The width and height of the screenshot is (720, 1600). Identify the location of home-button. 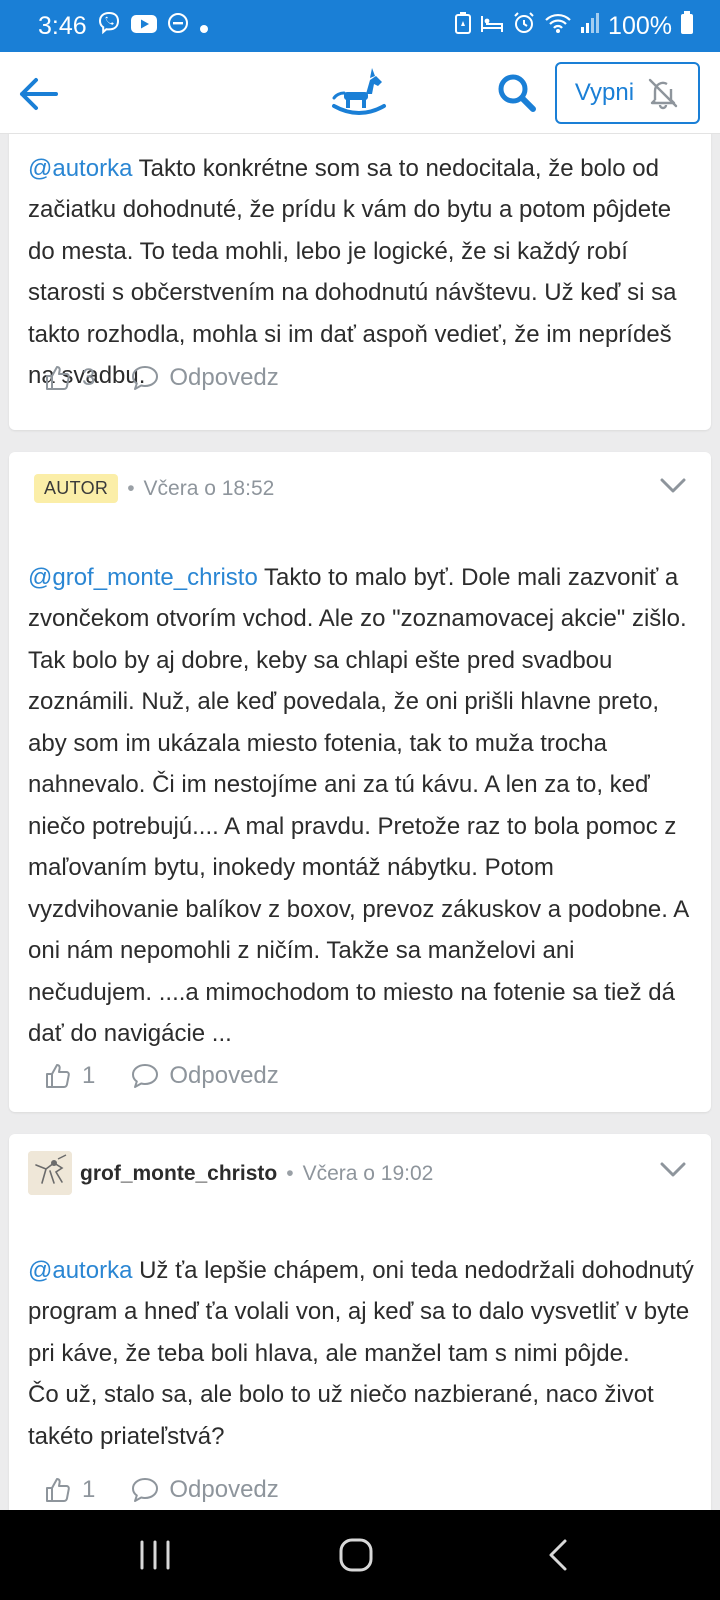
(356, 1555).